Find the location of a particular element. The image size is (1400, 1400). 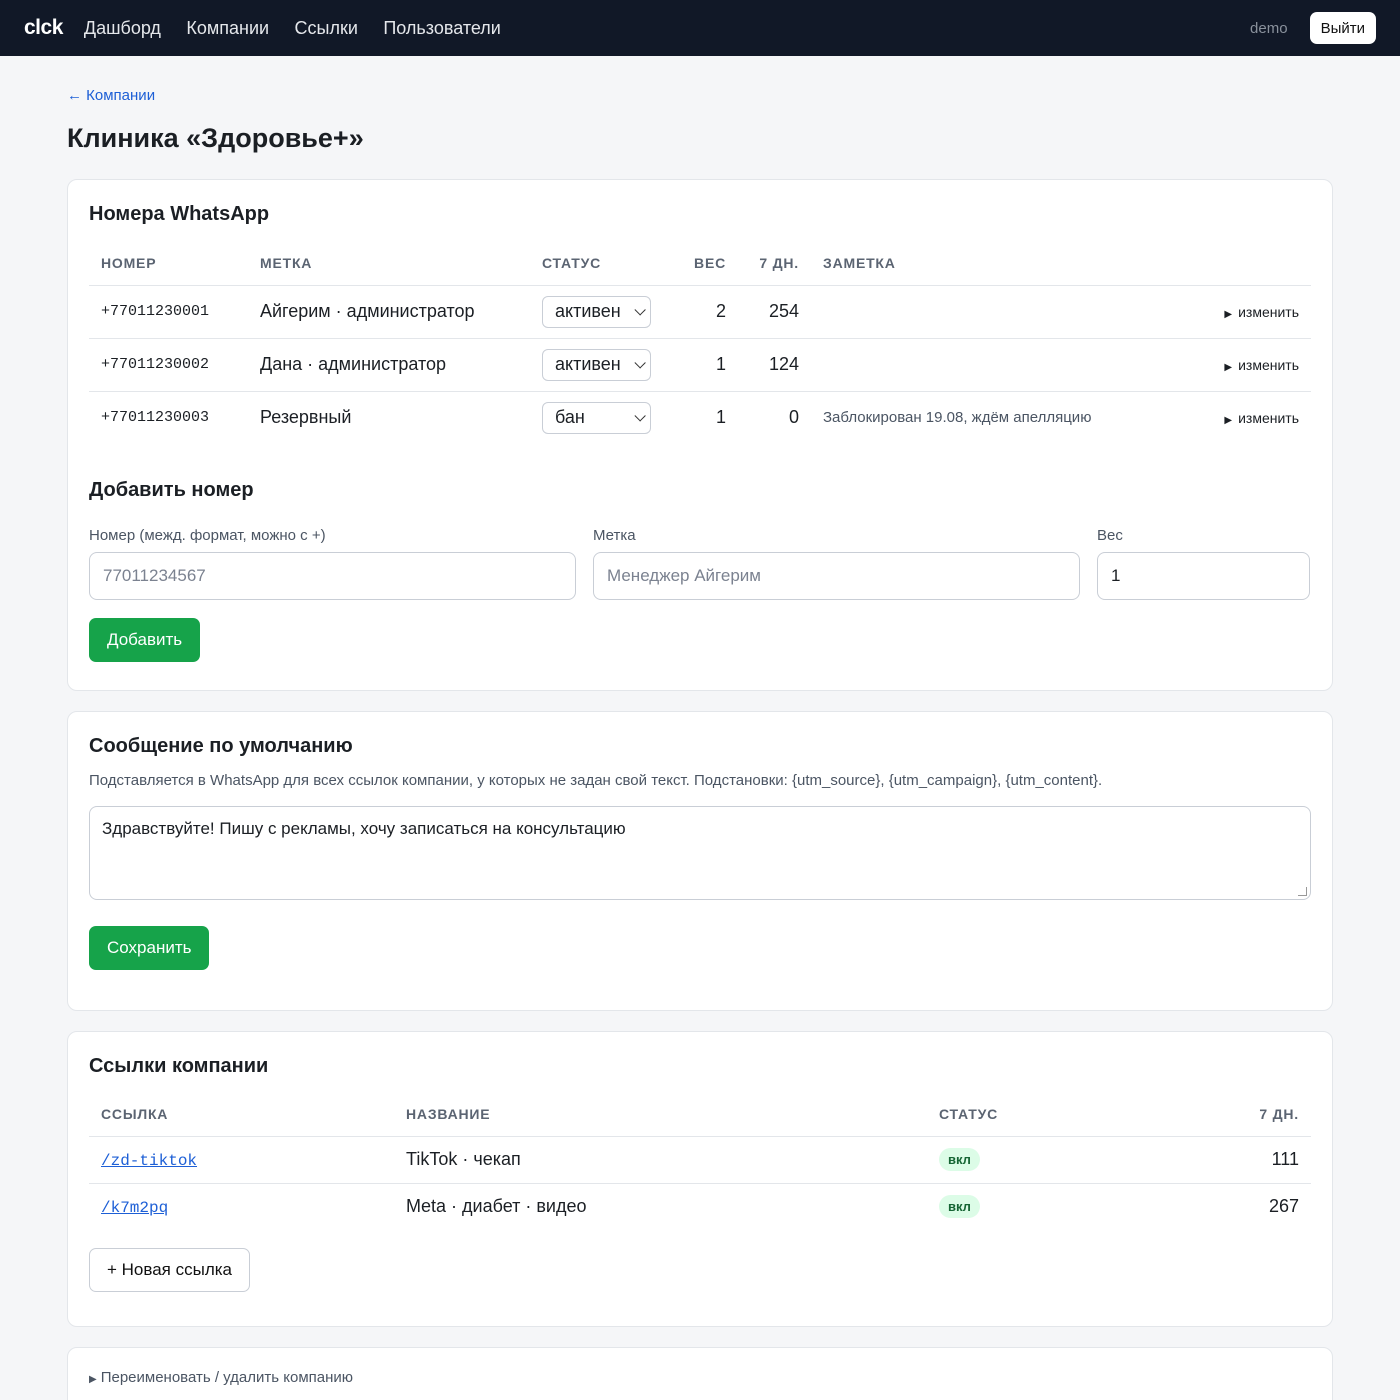

weight-input: 1 is located at coordinates (1203, 576).